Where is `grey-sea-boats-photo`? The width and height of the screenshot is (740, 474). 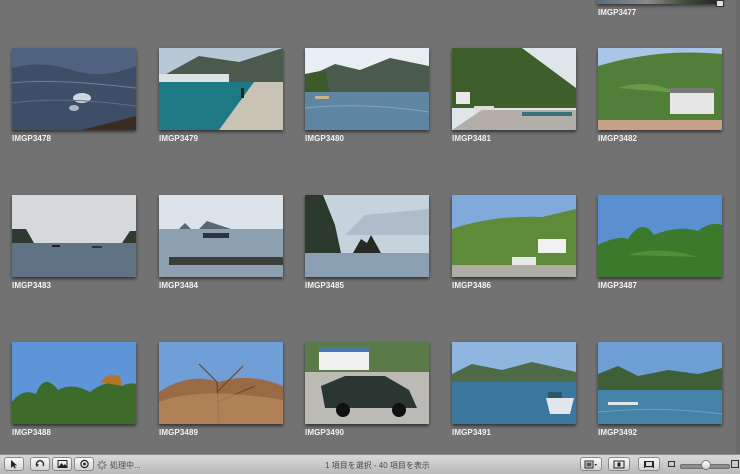
grey-sea-boats-photo is located at coordinates (74, 236).